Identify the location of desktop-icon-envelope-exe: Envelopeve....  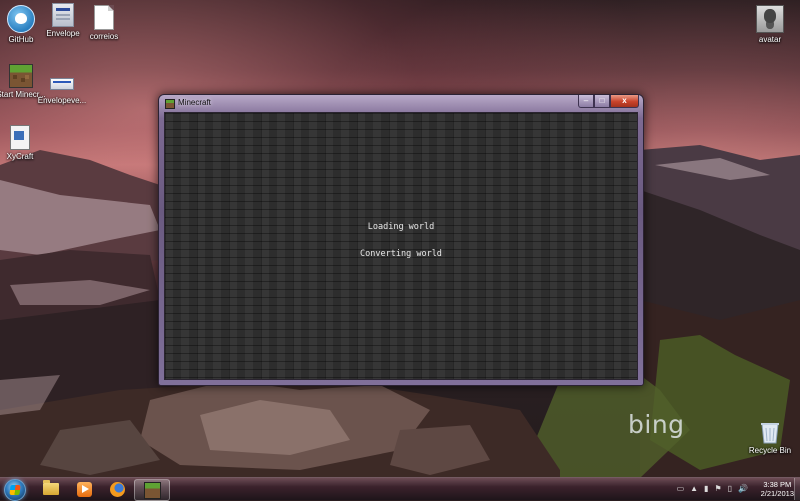
(62, 86).